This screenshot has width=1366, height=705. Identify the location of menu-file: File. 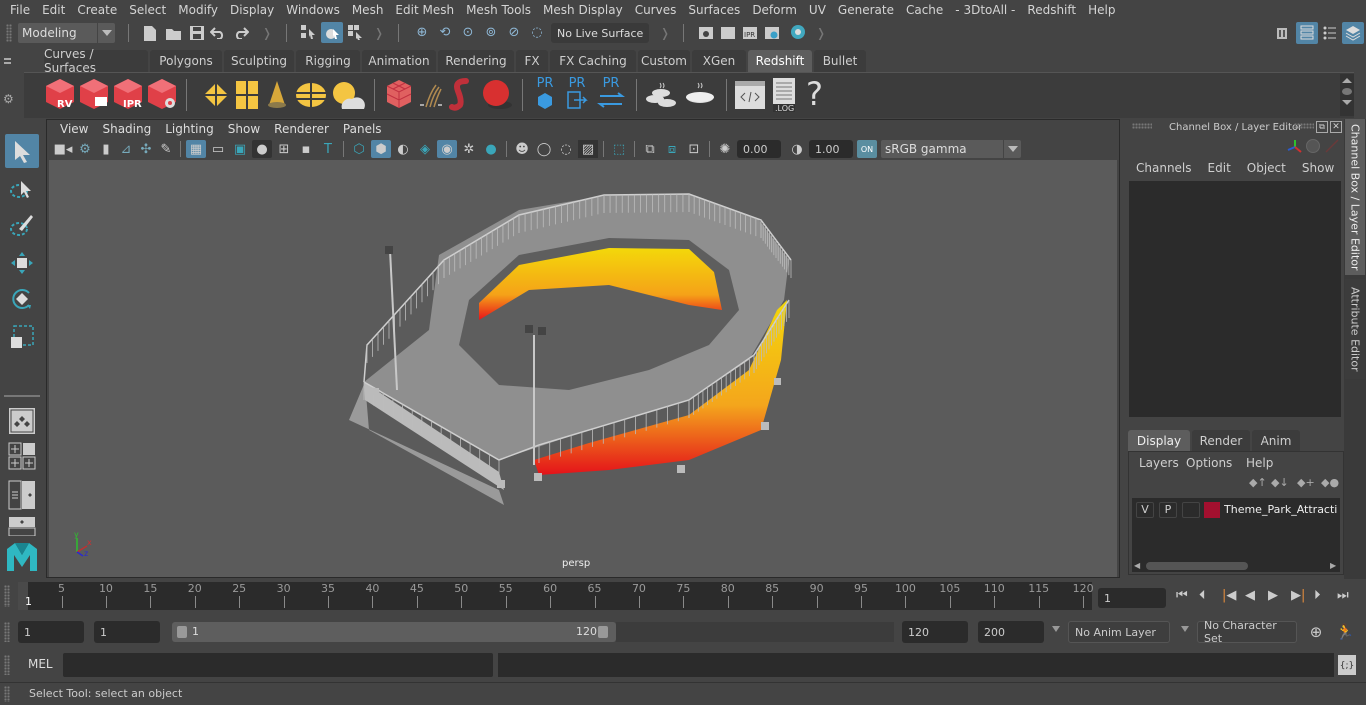
(20, 10).